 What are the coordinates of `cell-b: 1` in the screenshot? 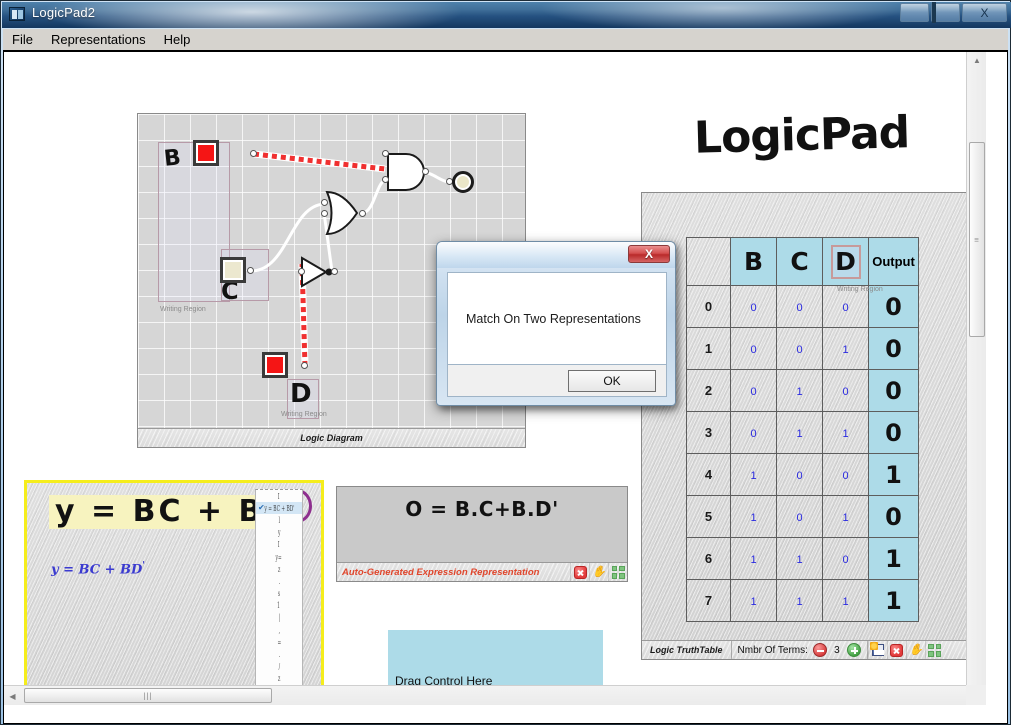 It's located at (753, 475).